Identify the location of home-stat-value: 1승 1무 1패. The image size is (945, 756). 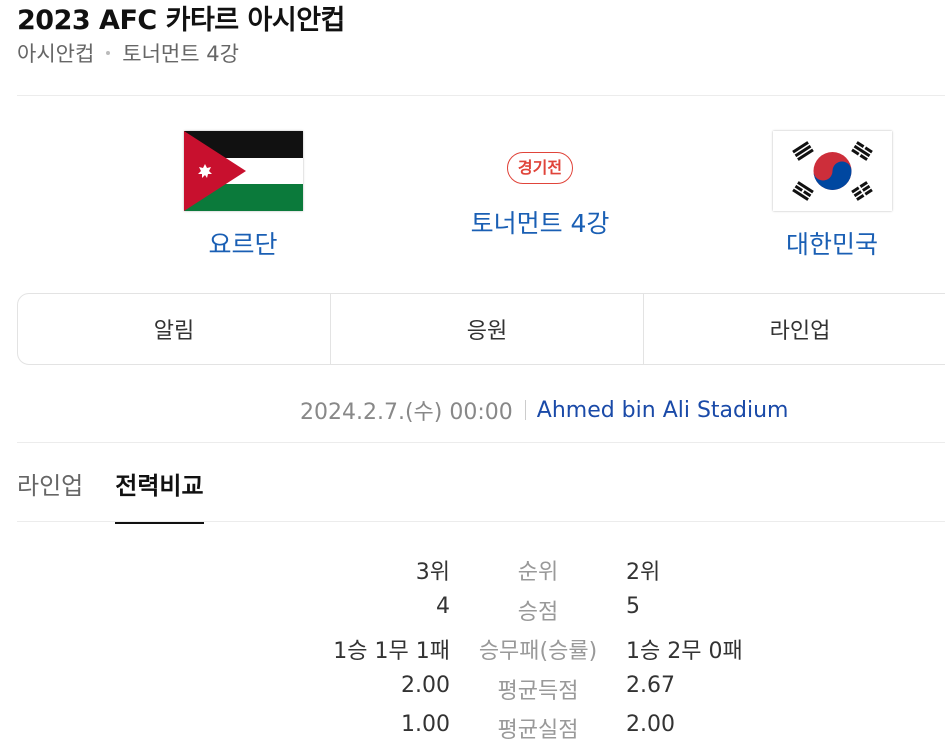
(391, 651).